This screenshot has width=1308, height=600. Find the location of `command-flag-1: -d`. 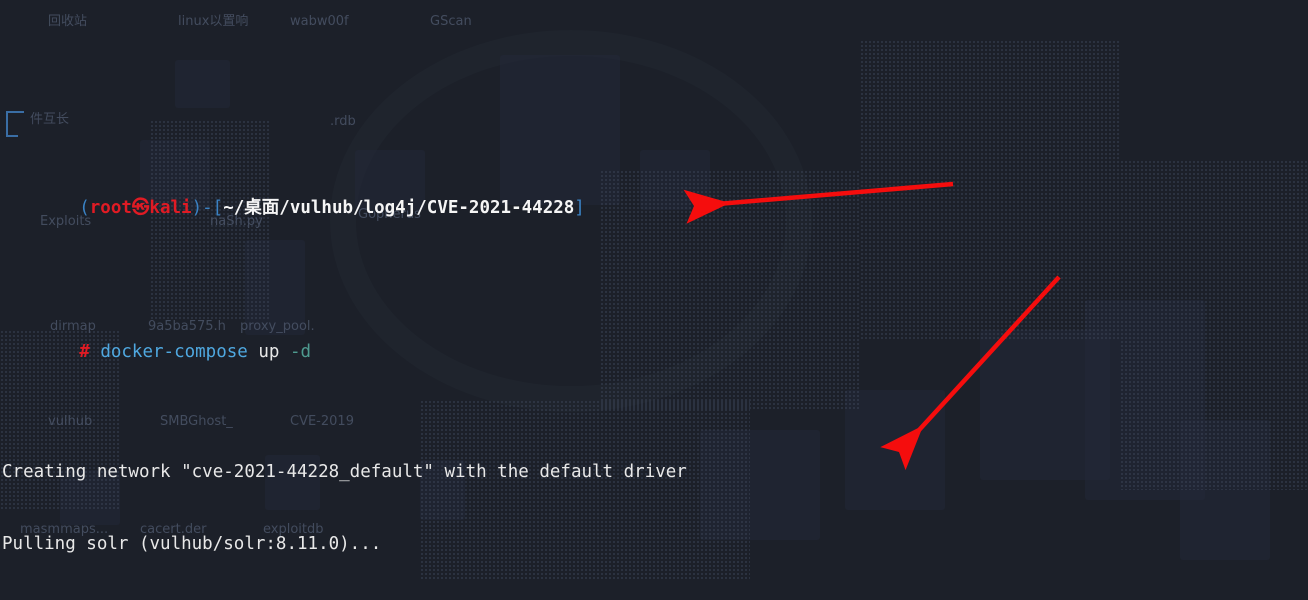

command-flag-1: -d is located at coordinates (301, 352).